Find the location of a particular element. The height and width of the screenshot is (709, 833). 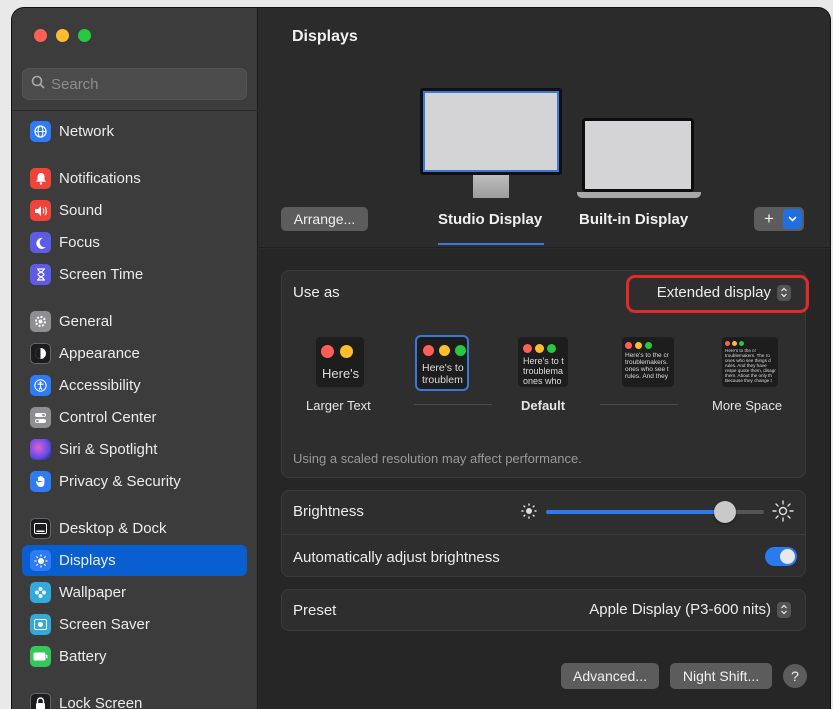

sidebar-item-label: Screen Time is located at coordinates (101, 274).